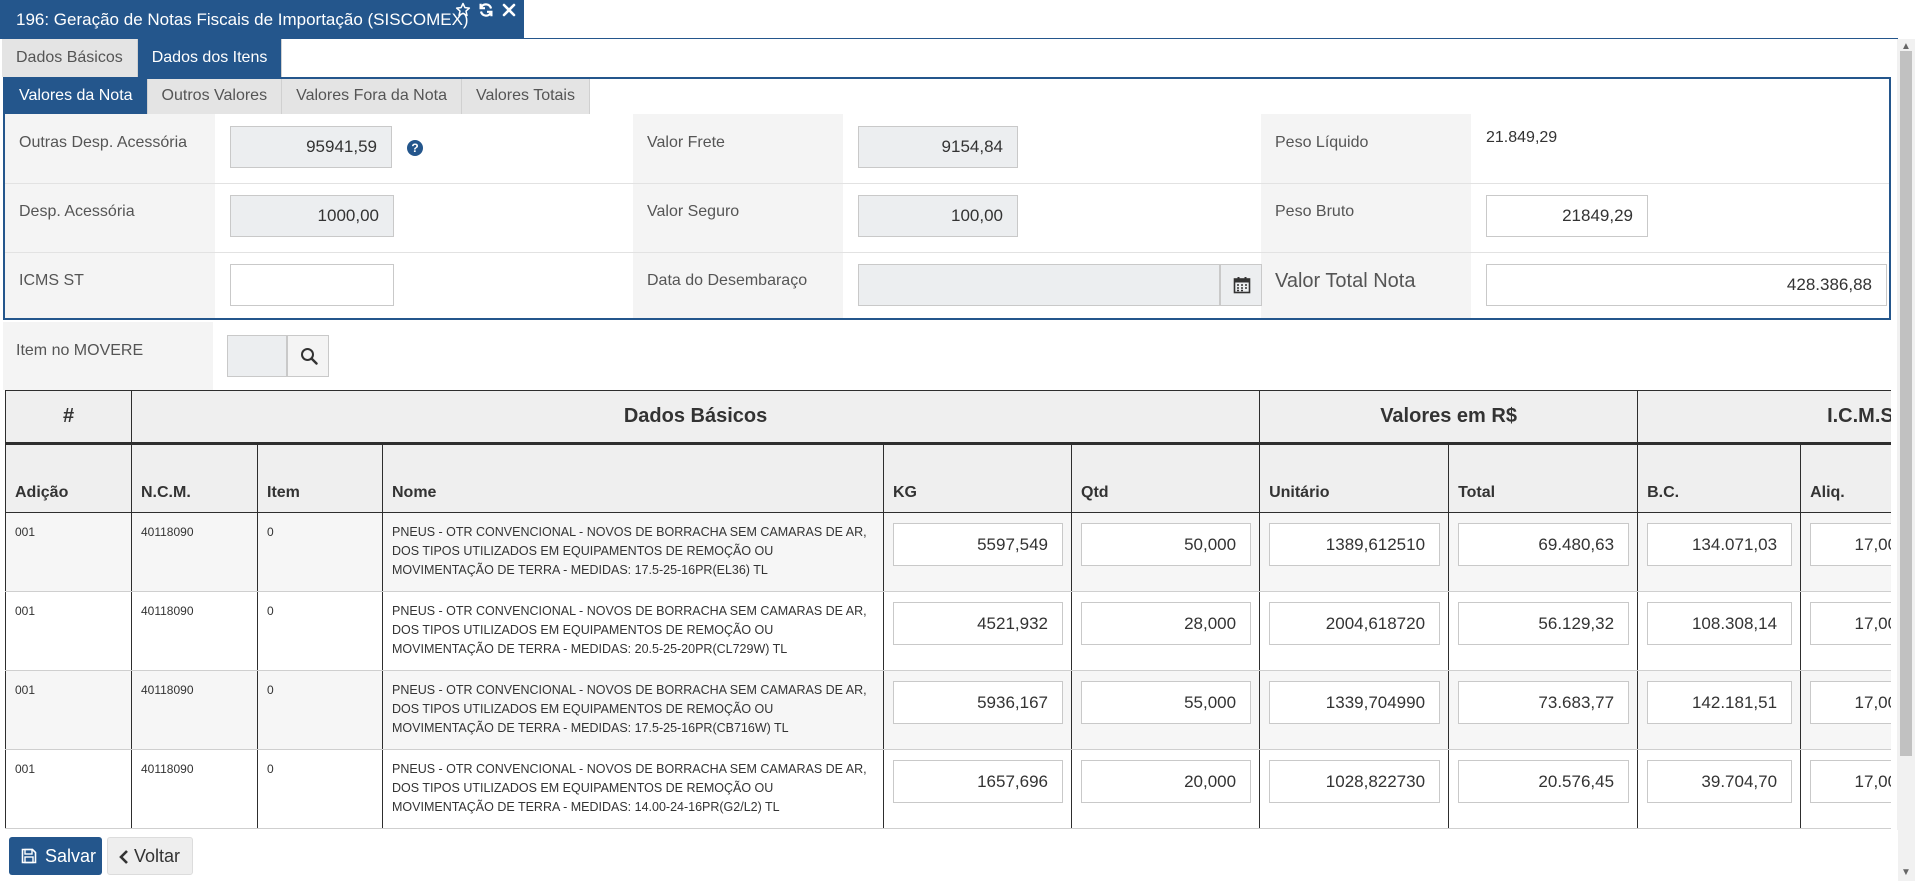 The height and width of the screenshot is (881, 1915). Describe the element at coordinates (210, 58) in the screenshot. I see `tab-dados-dos-itens: Dados dos Itens` at that location.